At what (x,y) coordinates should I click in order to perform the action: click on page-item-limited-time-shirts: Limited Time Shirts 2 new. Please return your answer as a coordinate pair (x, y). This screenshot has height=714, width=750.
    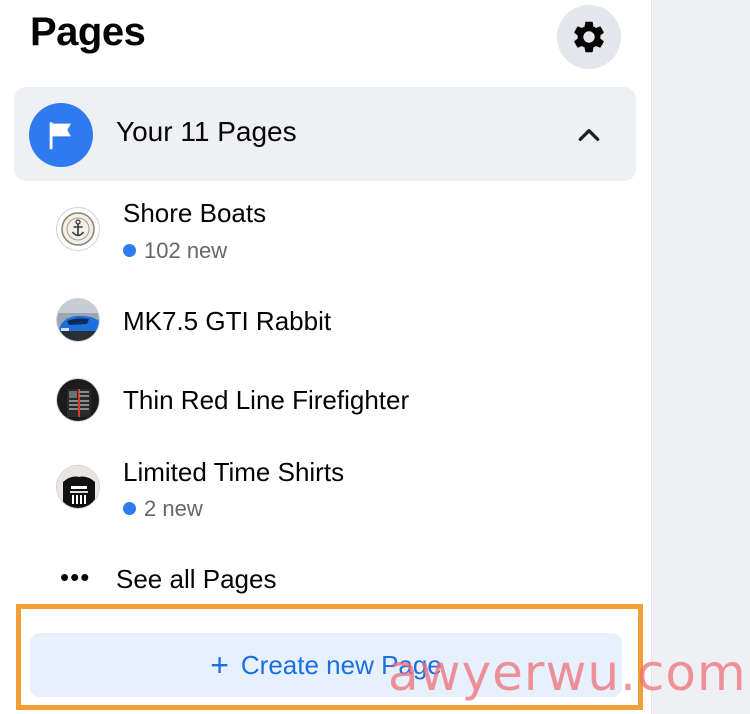
    Looking at the image, I should click on (335, 491).